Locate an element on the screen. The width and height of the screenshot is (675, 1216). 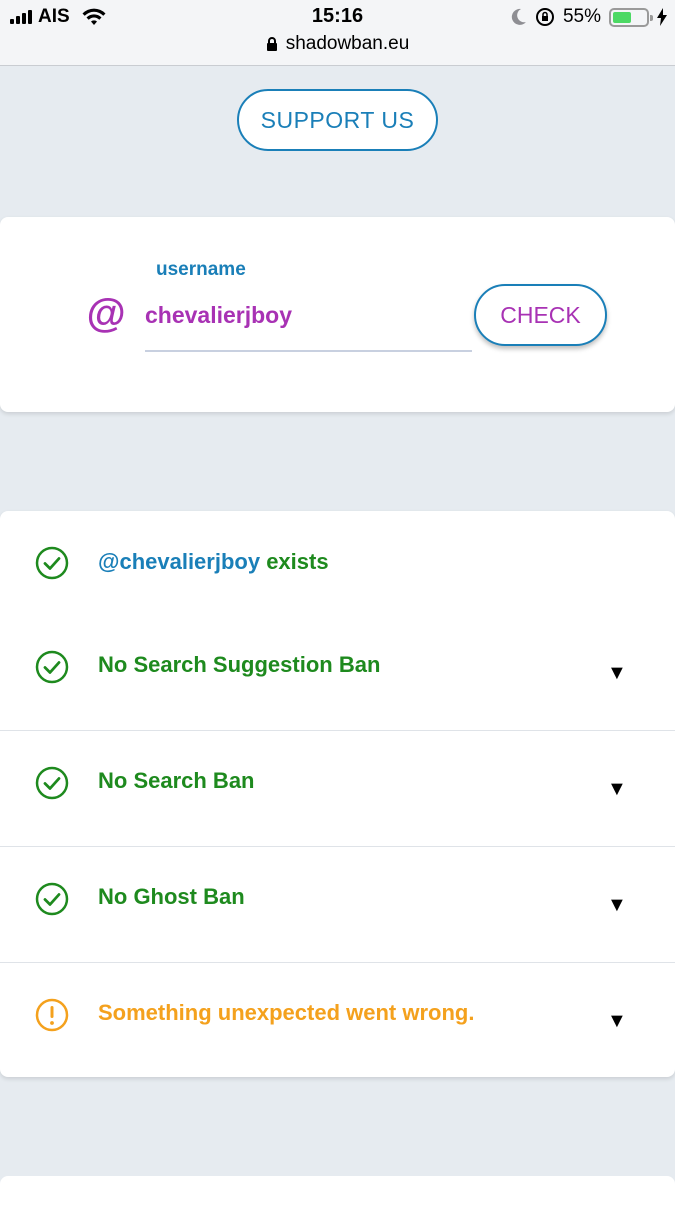
username-label: username is located at coordinates (201, 269).